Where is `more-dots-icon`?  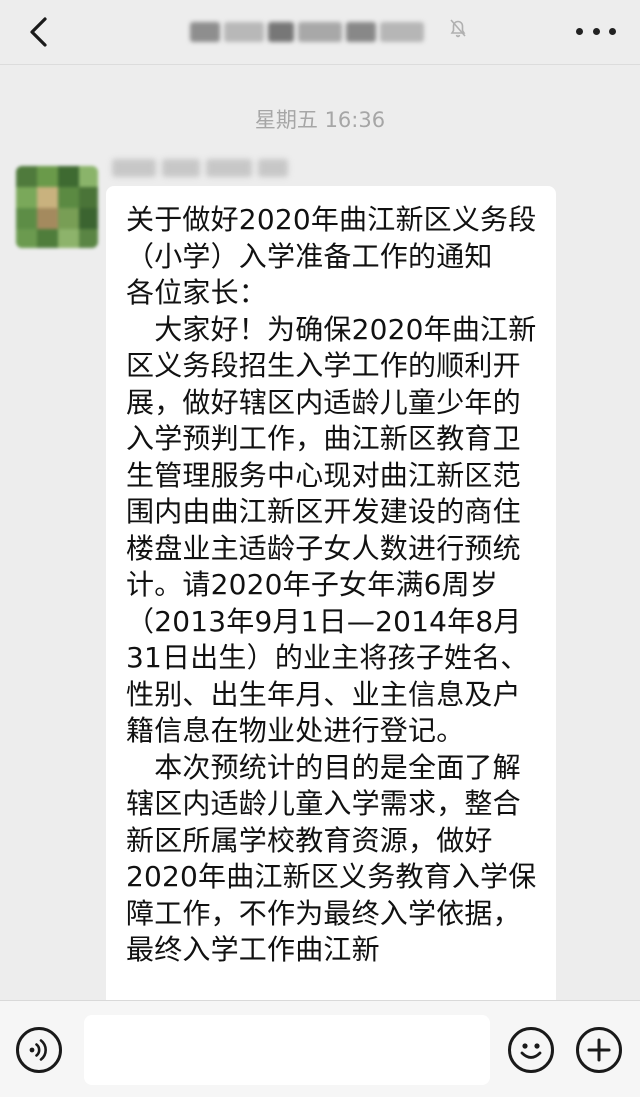
more-dots-icon is located at coordinates (579, 31).